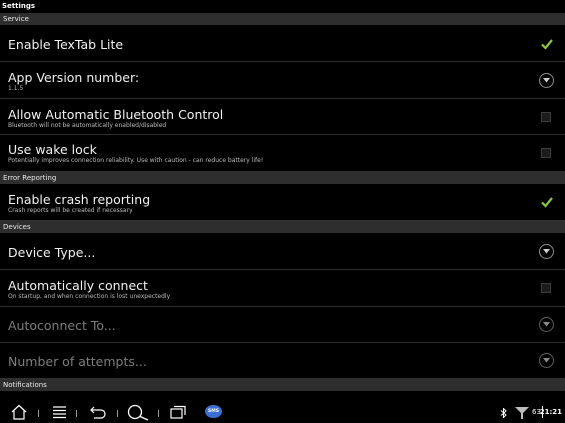  Describe the element at coordinates (79, 199) in the screenshot. I see `pref-title: Enable crash reporting` at that location.